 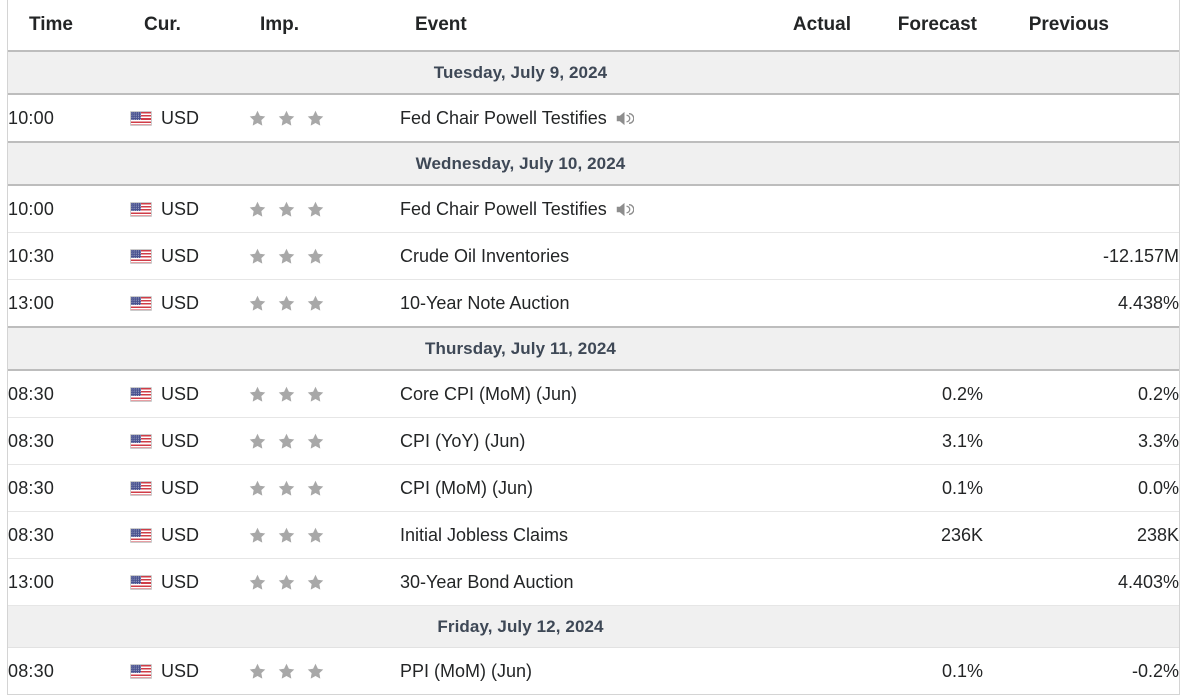 I want to click on column-header-previous: Previous, so click(x=1081, y=26).